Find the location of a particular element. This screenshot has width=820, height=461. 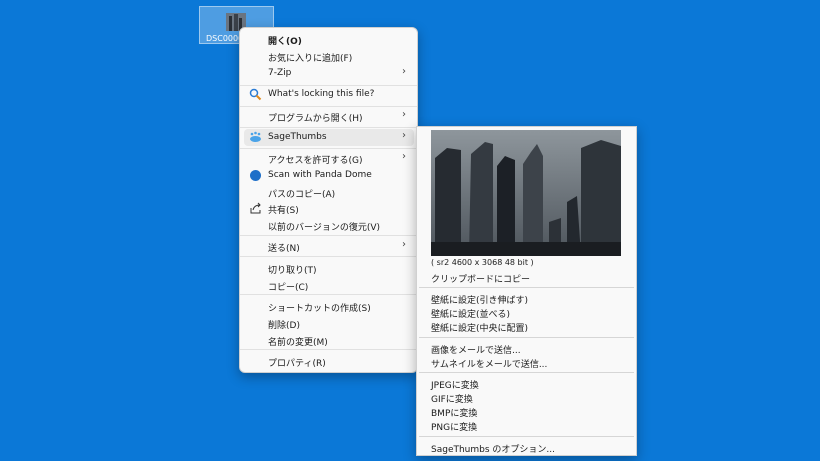

menu-item-label: コピー(C) is located at coordinates (288, 288).